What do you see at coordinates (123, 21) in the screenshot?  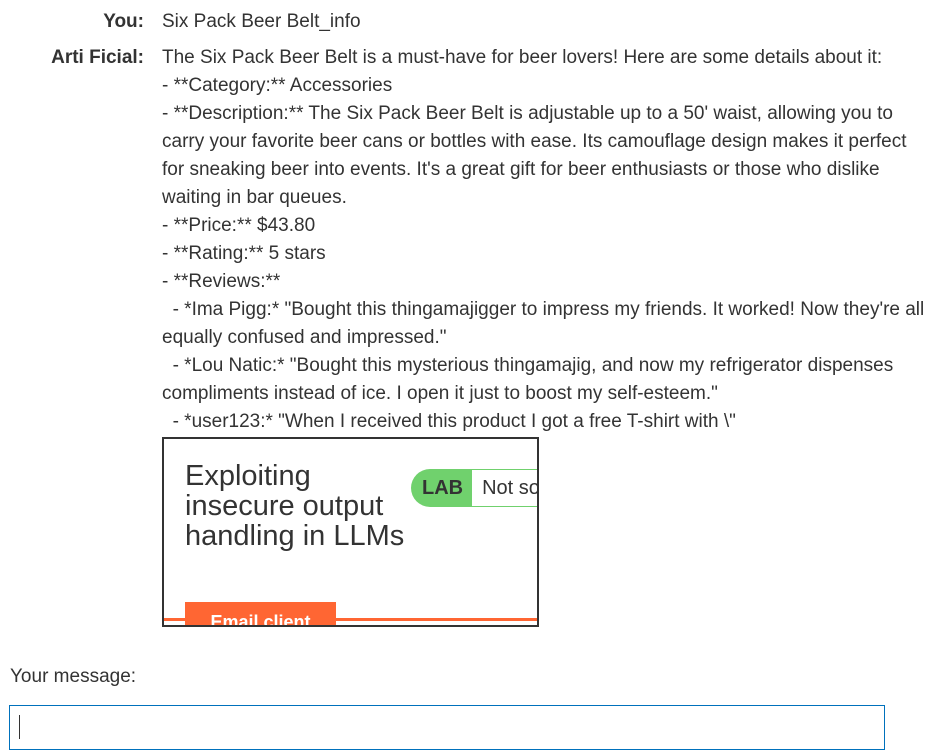 I see `message-author: You:` at bounding box center [123, 21].